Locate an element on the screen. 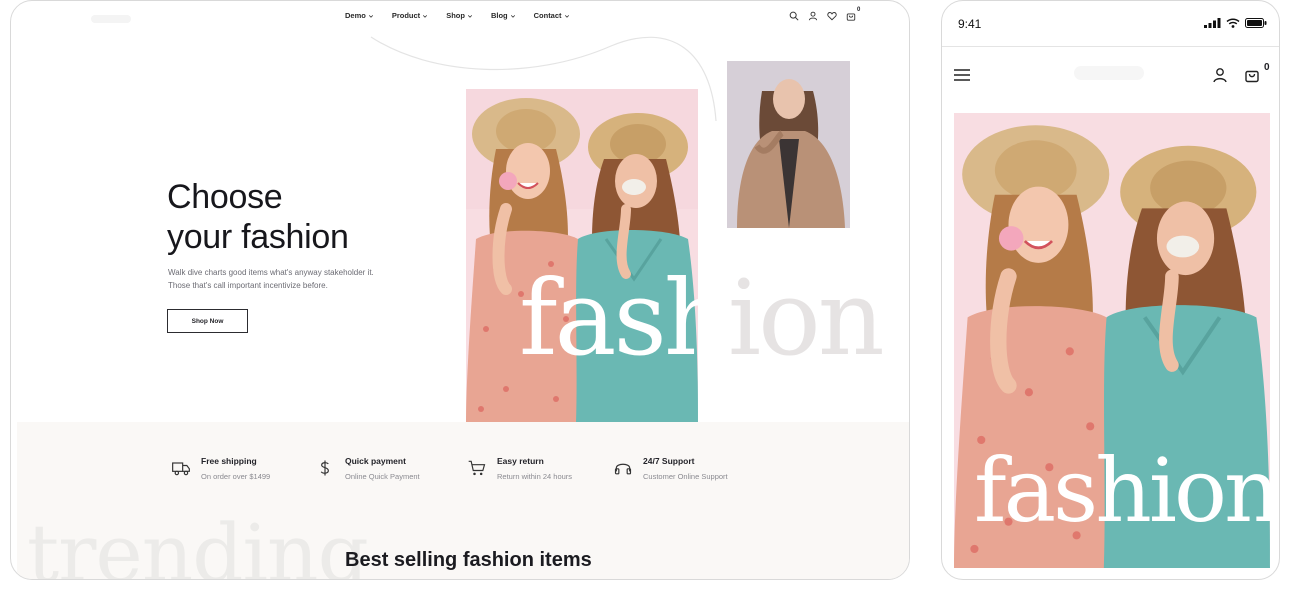 This screenshot has height=600, width=1290. trending-watermark: trending is located at coordinates (198, 543).